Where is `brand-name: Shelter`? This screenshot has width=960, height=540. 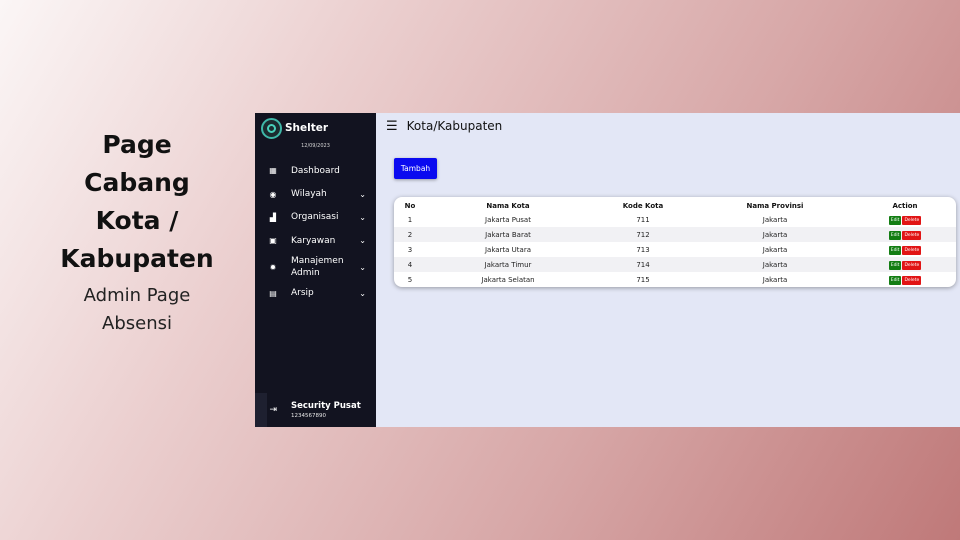 brand-name: Shelter is located at coordinates (307, 128).